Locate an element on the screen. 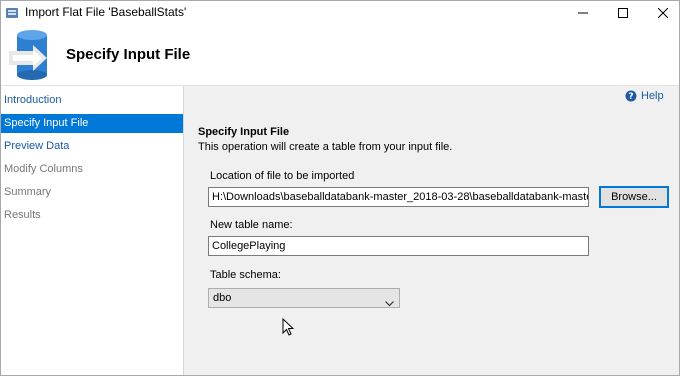 This screenshot has height=376, width=680. sidebar-item-summary: Summary is located at coordinates (28, 192).